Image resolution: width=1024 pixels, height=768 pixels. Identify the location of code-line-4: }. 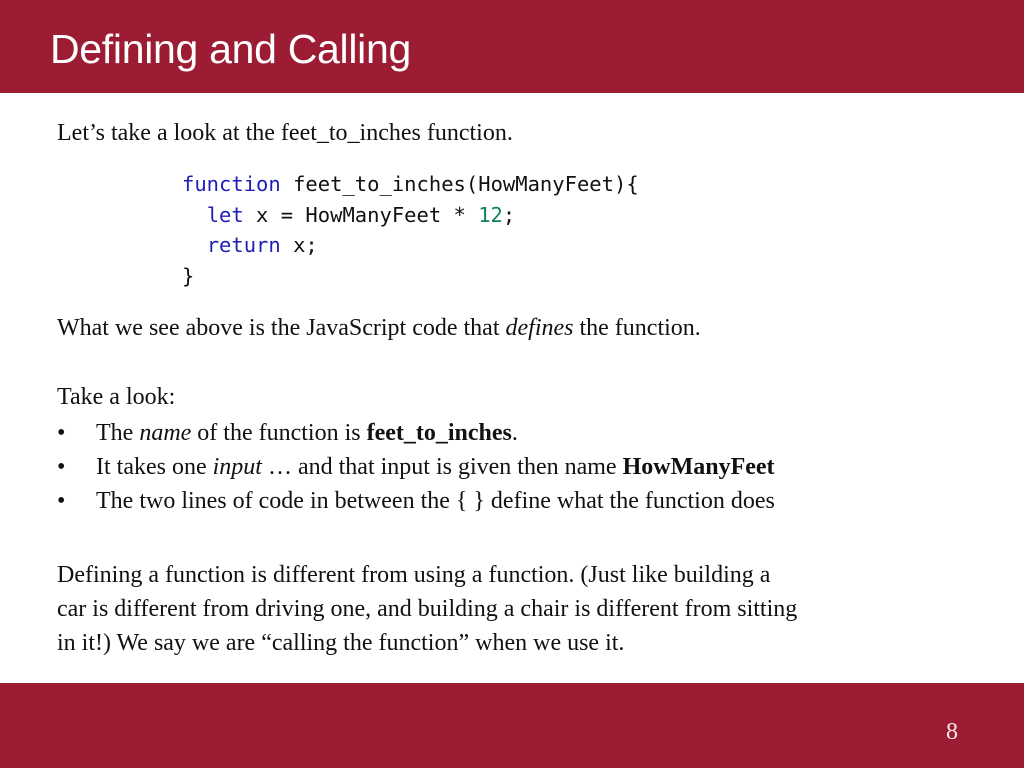
(188, 275).